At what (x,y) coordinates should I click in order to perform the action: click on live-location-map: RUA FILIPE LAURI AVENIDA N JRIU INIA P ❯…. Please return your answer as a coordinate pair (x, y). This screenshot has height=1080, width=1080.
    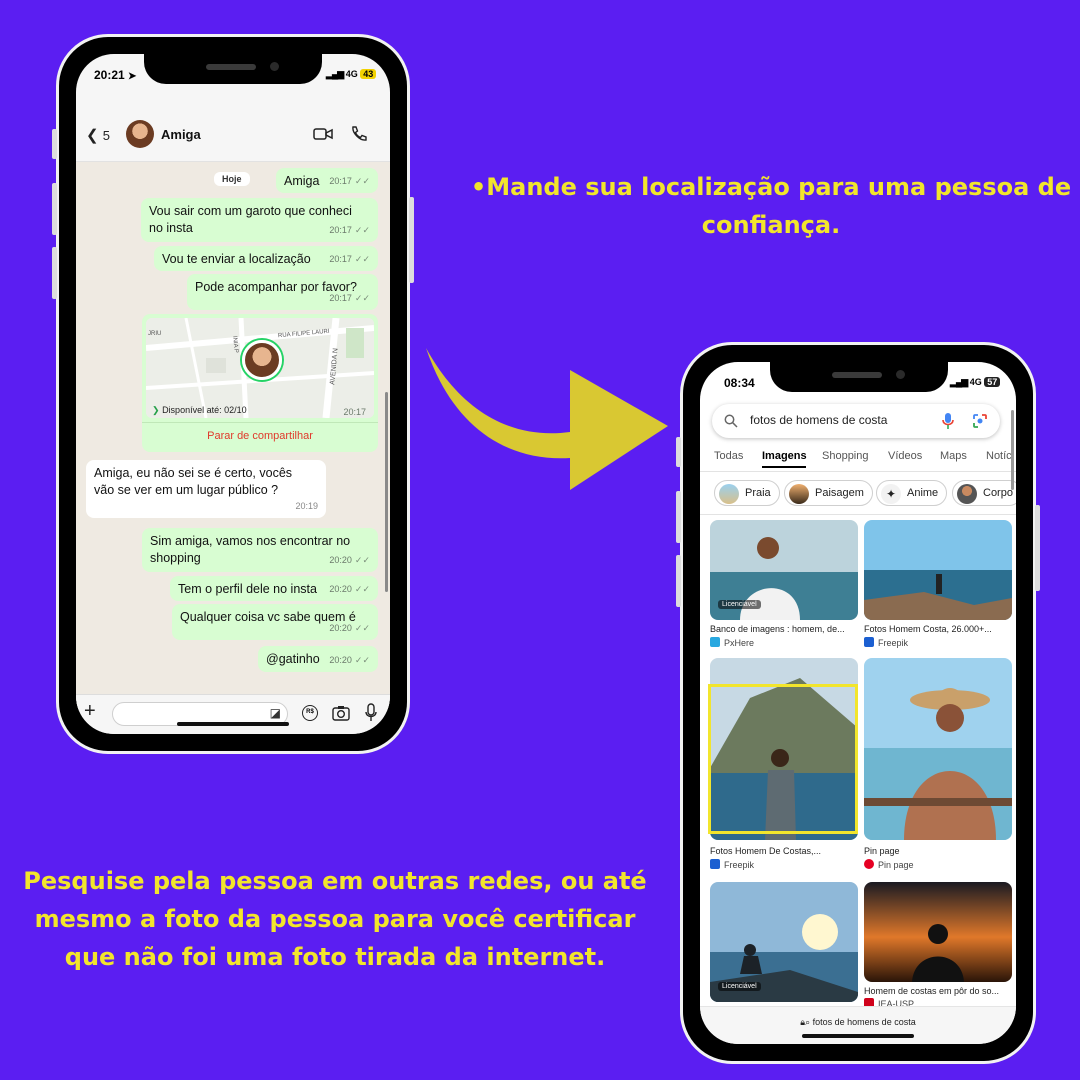
    Looking at the image, I should click on (260, 368).